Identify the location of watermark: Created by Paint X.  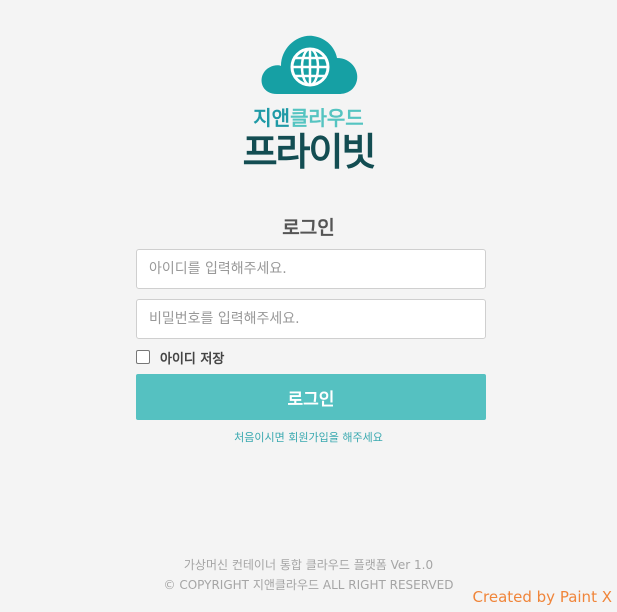
(542, 597).